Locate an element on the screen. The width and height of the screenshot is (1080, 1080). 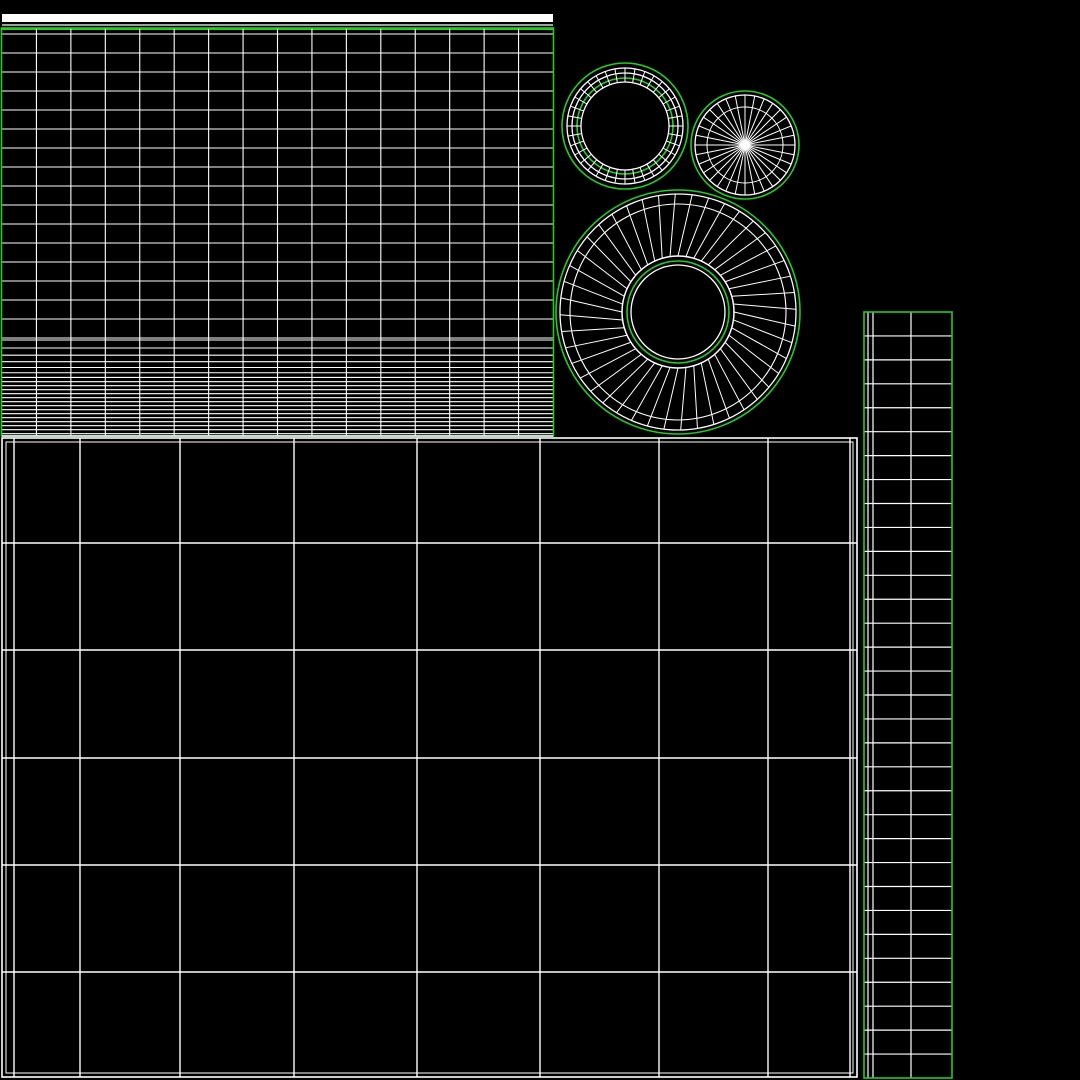
top-edge-strip is located at coordinates (277, 18).